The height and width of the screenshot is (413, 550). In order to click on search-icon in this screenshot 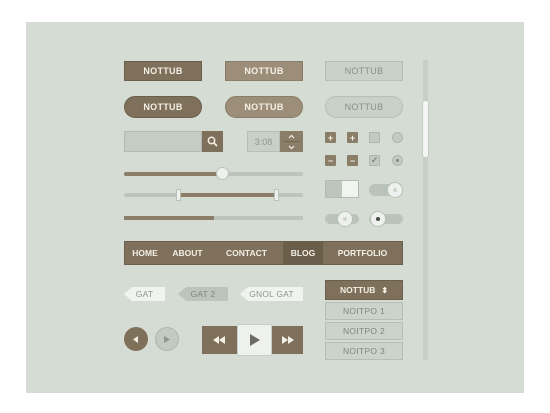, I will do `click(212, 141)`.